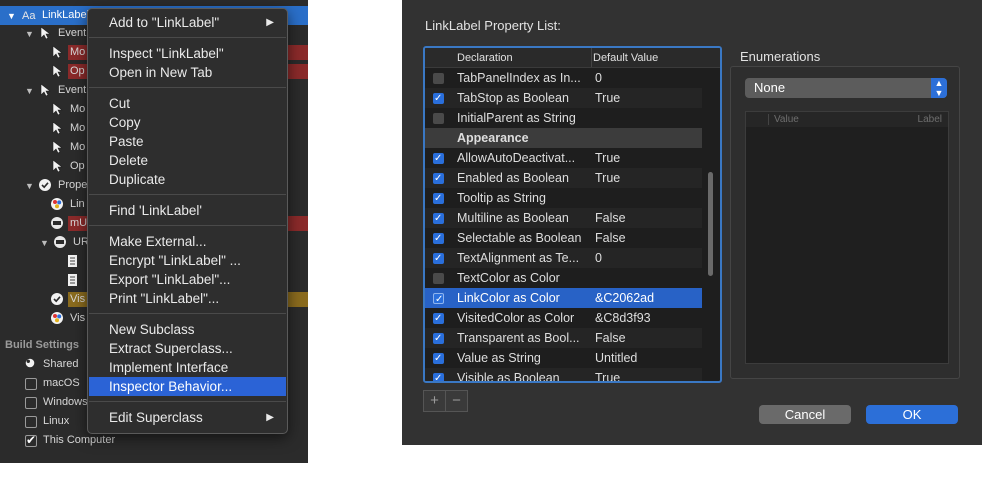  I want to click on table-row: Value as String Untitled, so click(563, 358).